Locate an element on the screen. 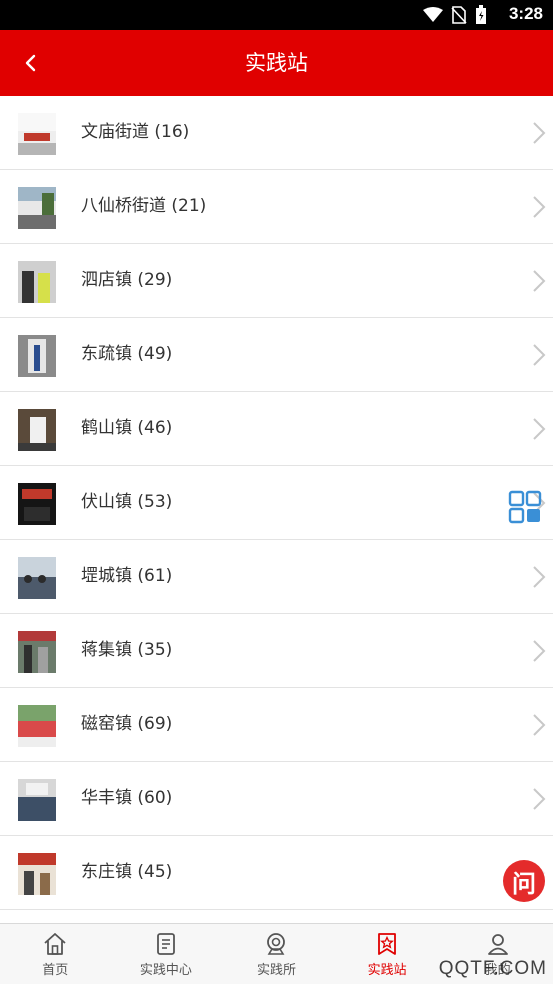  station-label: 华丰镇 (60) is located at coordinates (127, 798).